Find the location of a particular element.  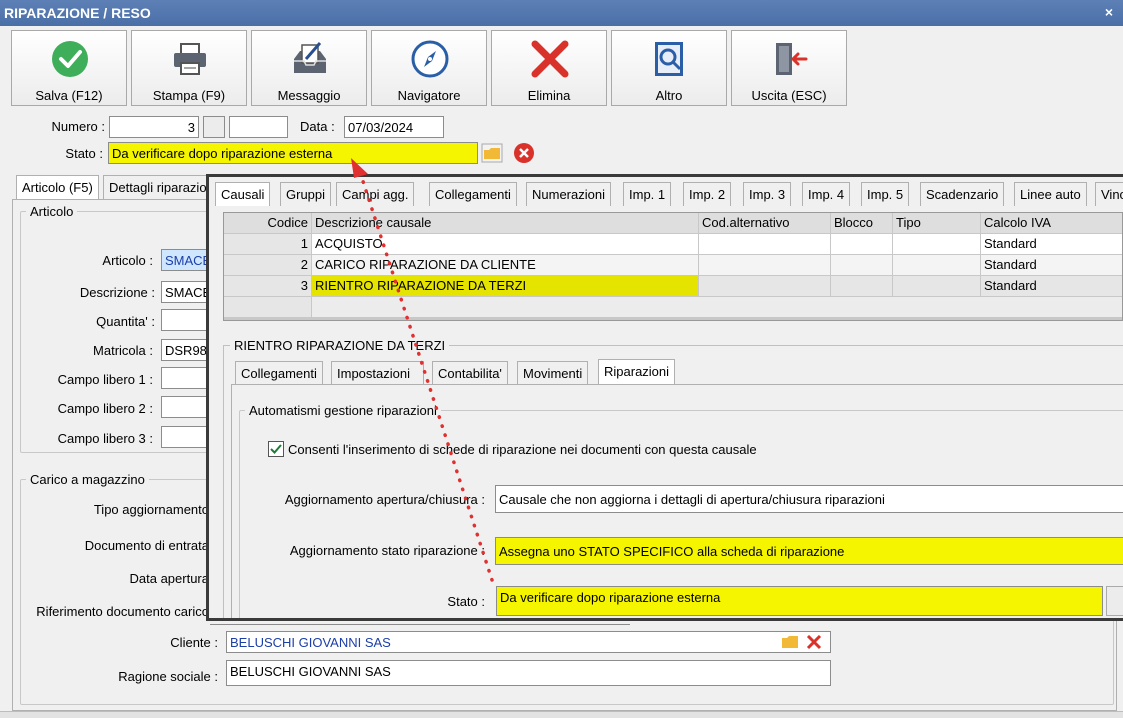

annotation-arrowhead is located at coordinates (359, 168).